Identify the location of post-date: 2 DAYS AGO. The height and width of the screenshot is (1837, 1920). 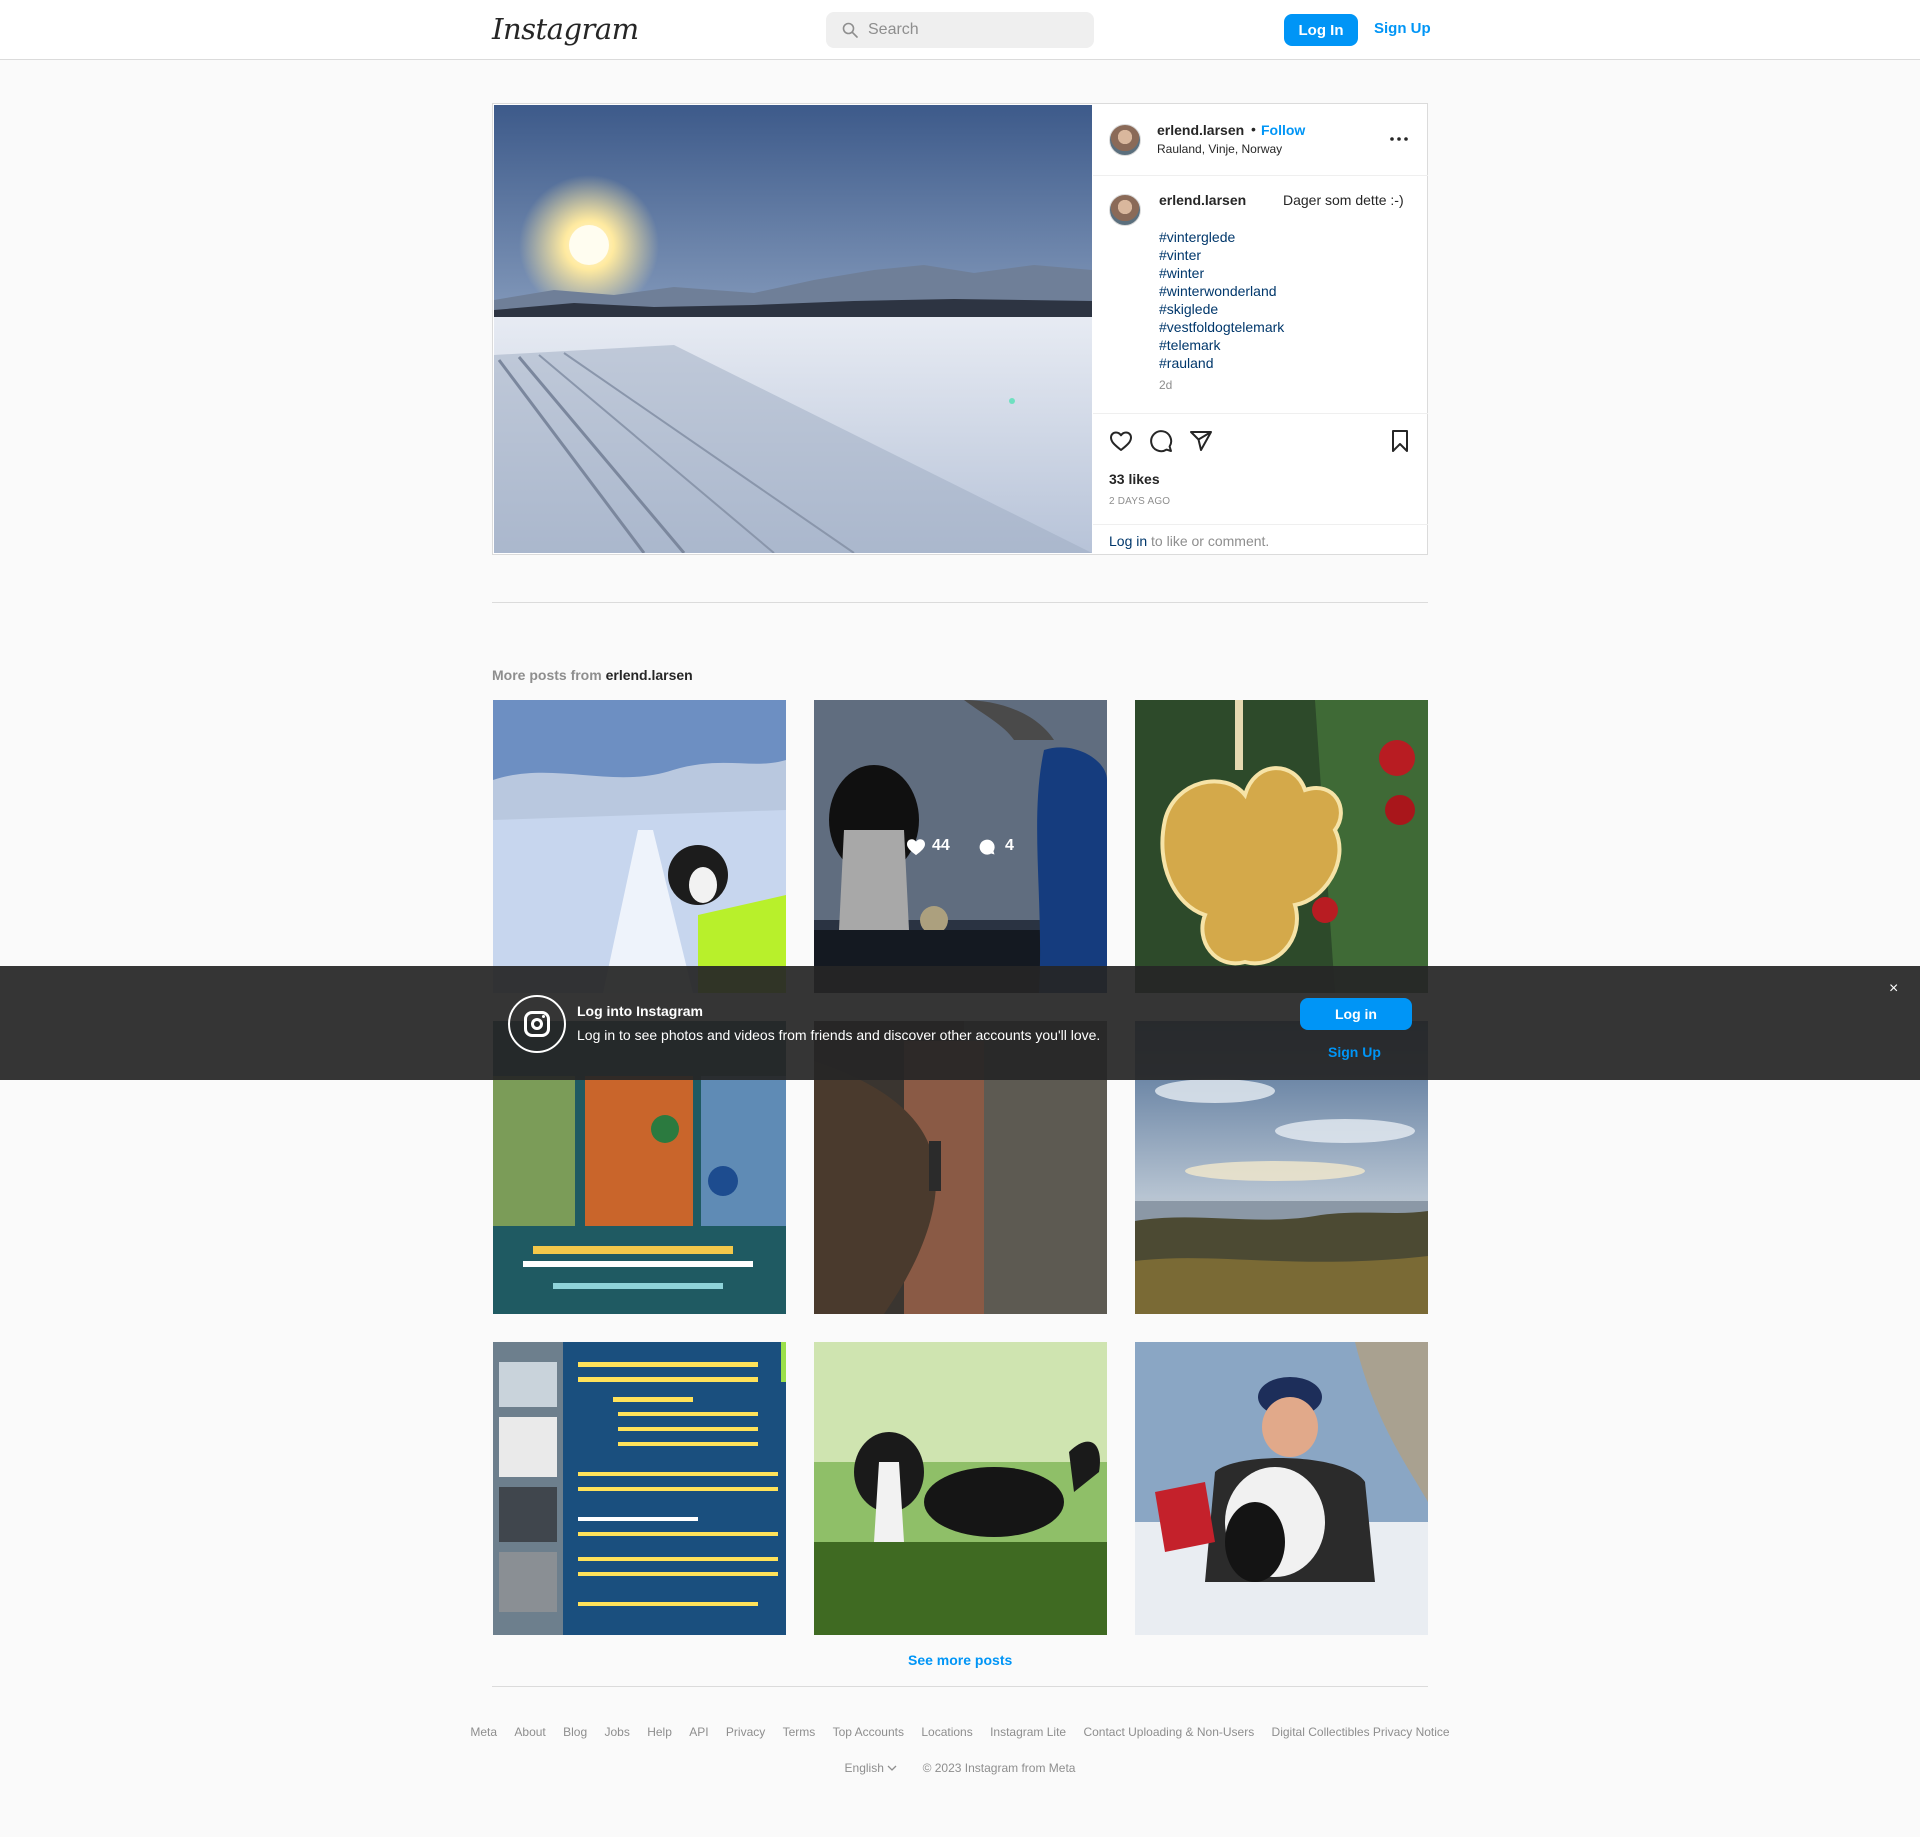
(1140, 501).